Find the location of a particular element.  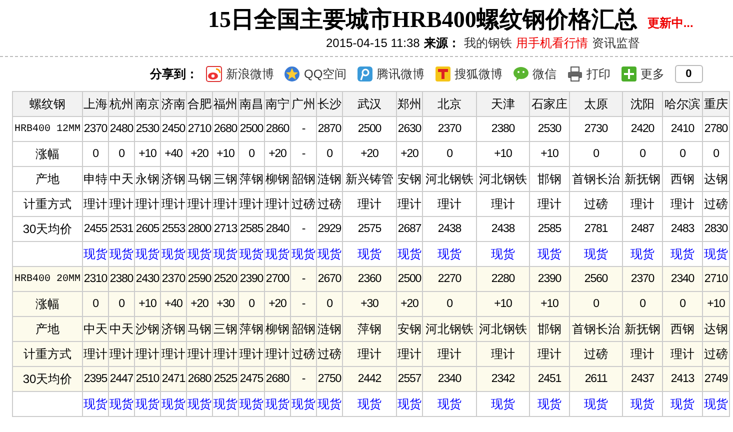

table-cell: 中天 is located at coordinates (121, 179).